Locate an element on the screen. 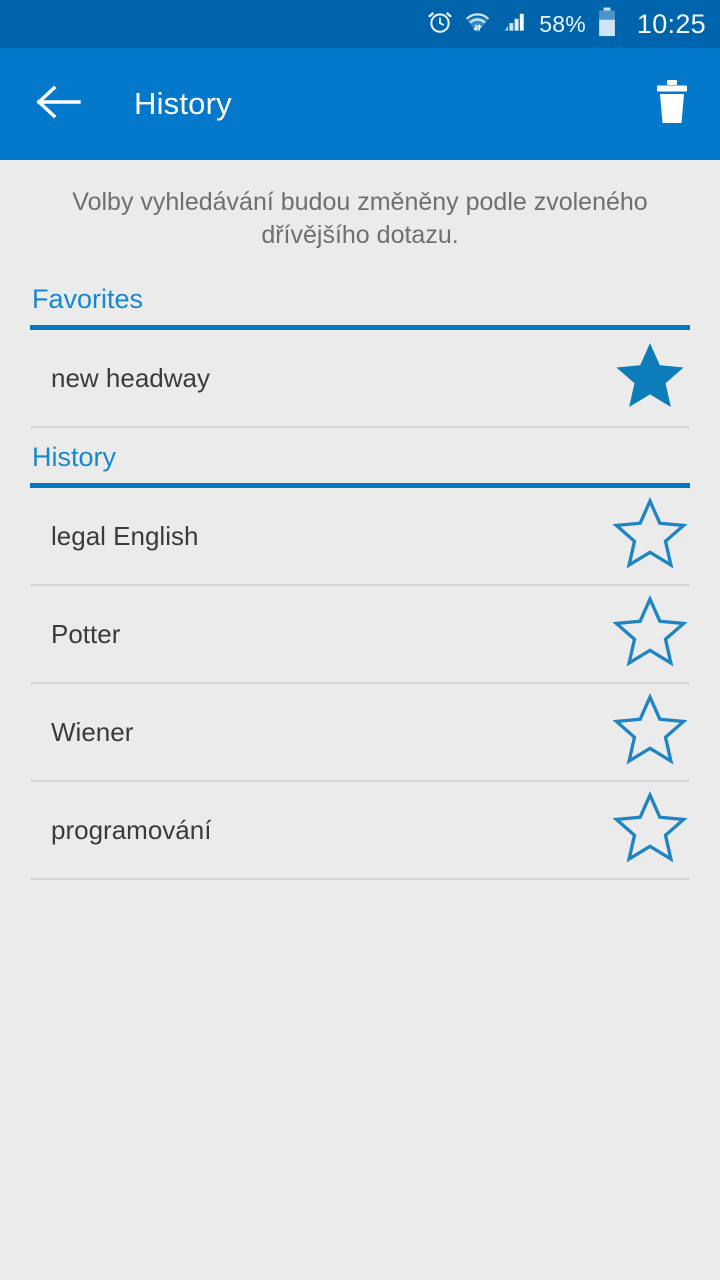  signal-icon is located at coordinates (515, 24).